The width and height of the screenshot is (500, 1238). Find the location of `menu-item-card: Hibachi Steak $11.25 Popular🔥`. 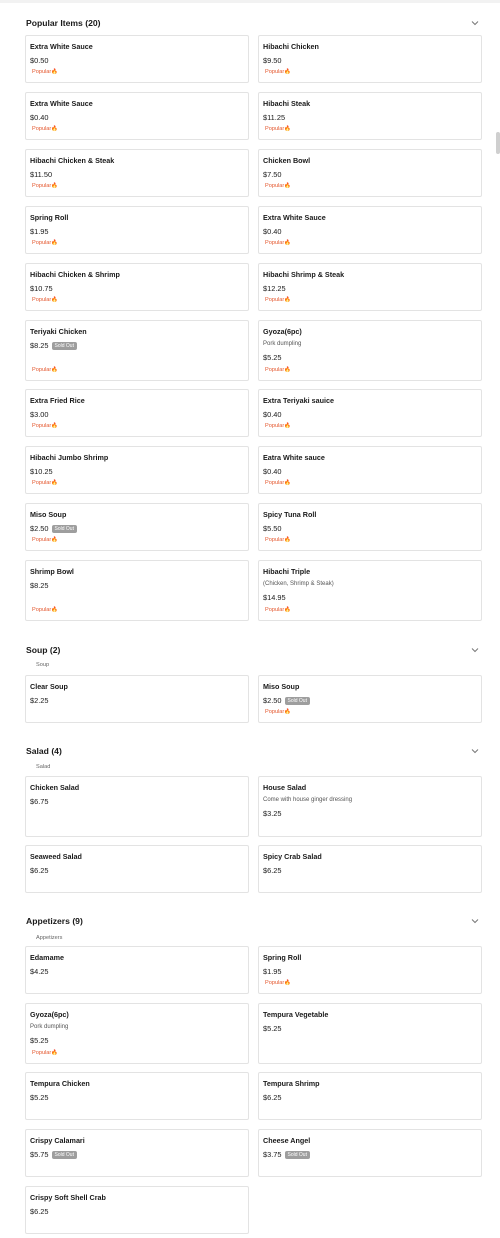

menu-item-card: Hibachi Steak $11.25 Popular🔥 is located at coordinates (370, 116).